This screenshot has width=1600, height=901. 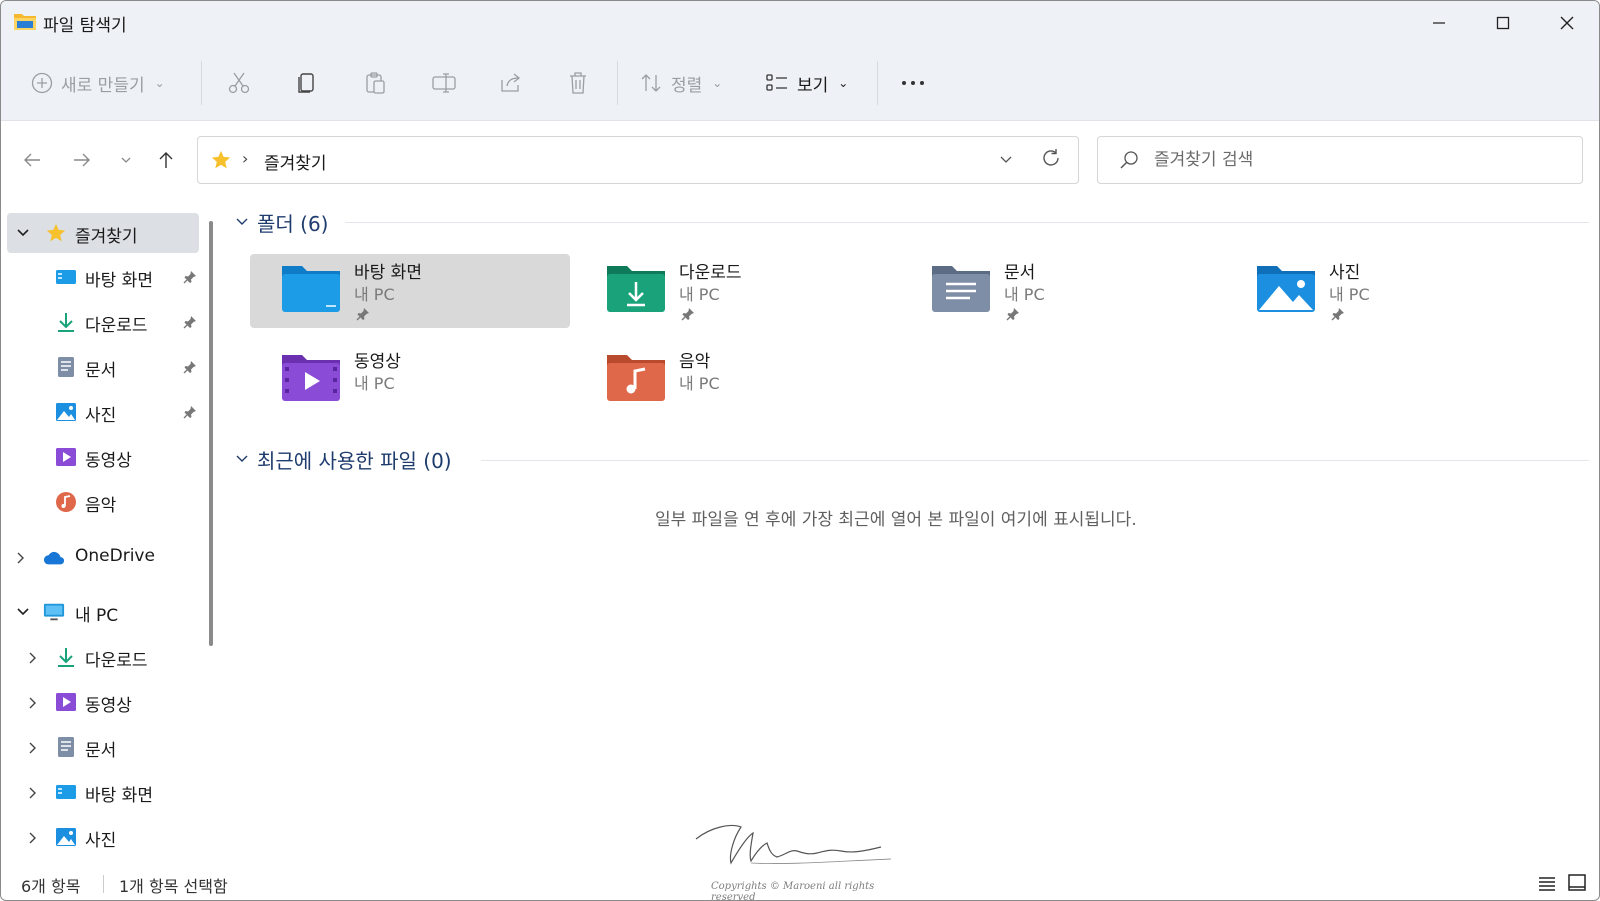 I want to click on sidebar-item-videos: 동영상, so click(x=103, y=457).